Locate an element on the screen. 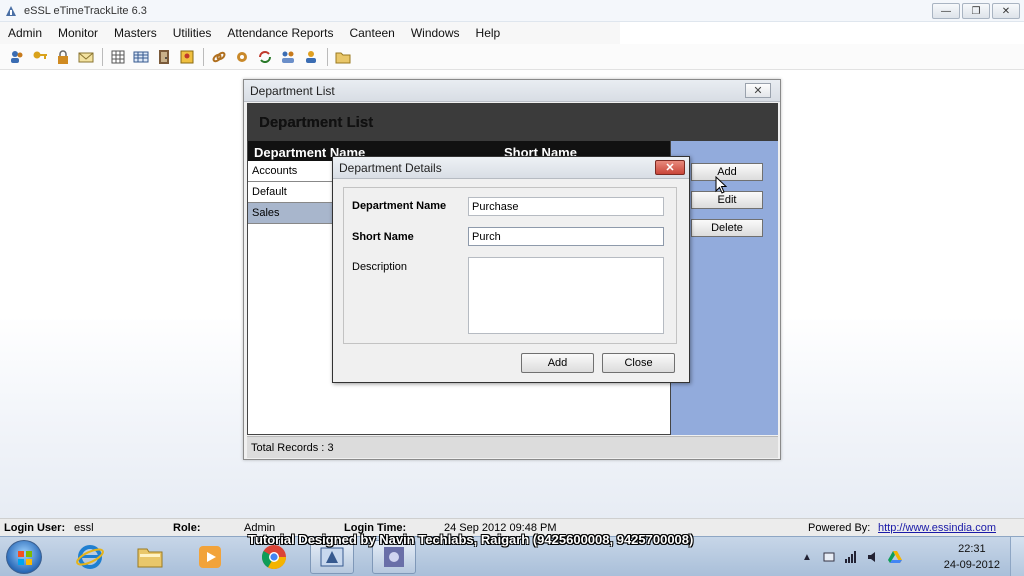 The width and height of the screenshot is (1024, 576). department-list-close-button: ✕ is located at coordinates (758, 90).